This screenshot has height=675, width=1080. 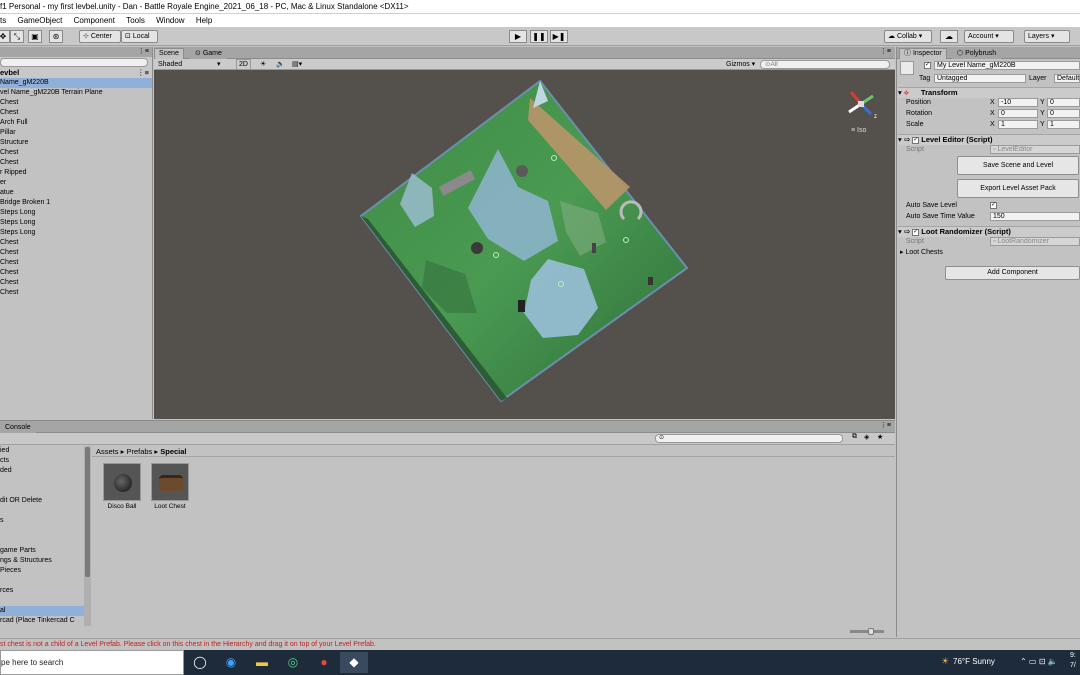 What do you see at coordinates (1018, 113) in the screenshot?
I see `rotation-x-field: 0` at bounding box center [1018, 113].